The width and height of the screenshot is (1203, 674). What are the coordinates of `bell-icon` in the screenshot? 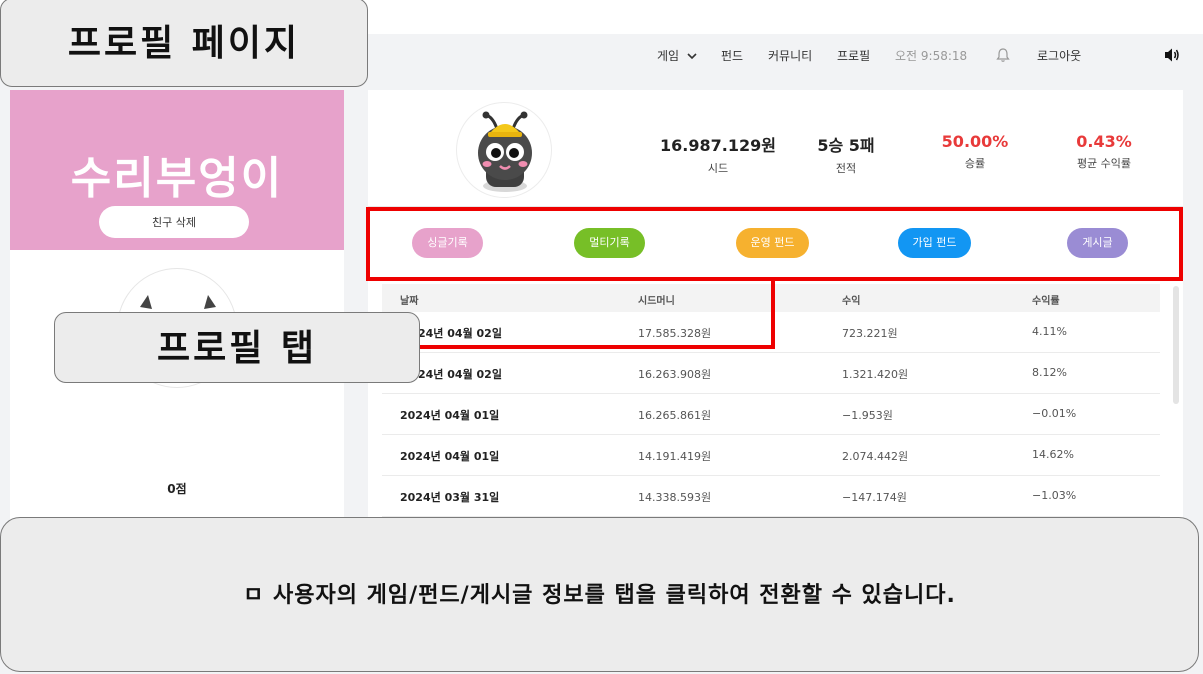 It's located at (1003, 55).